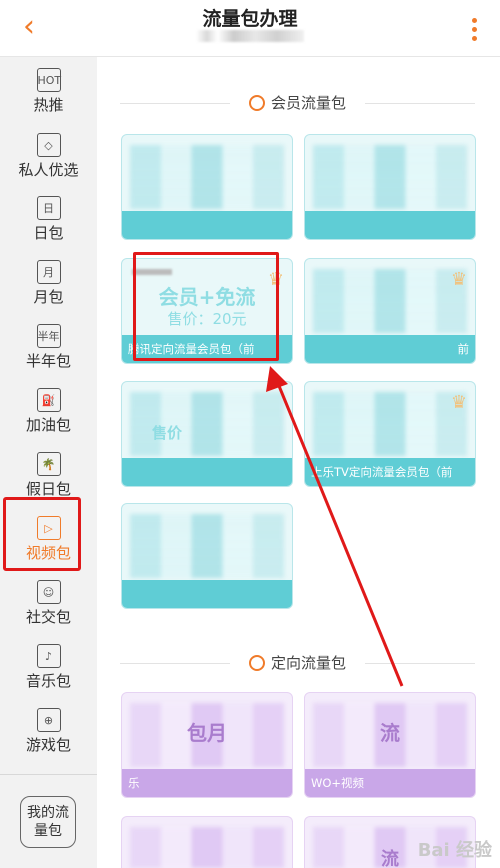 The height and width of the screenshot is (868, 500). Describe the element at coordinates (206, 306) in the screenshot. I see `annotation-highlight-box` at that location.